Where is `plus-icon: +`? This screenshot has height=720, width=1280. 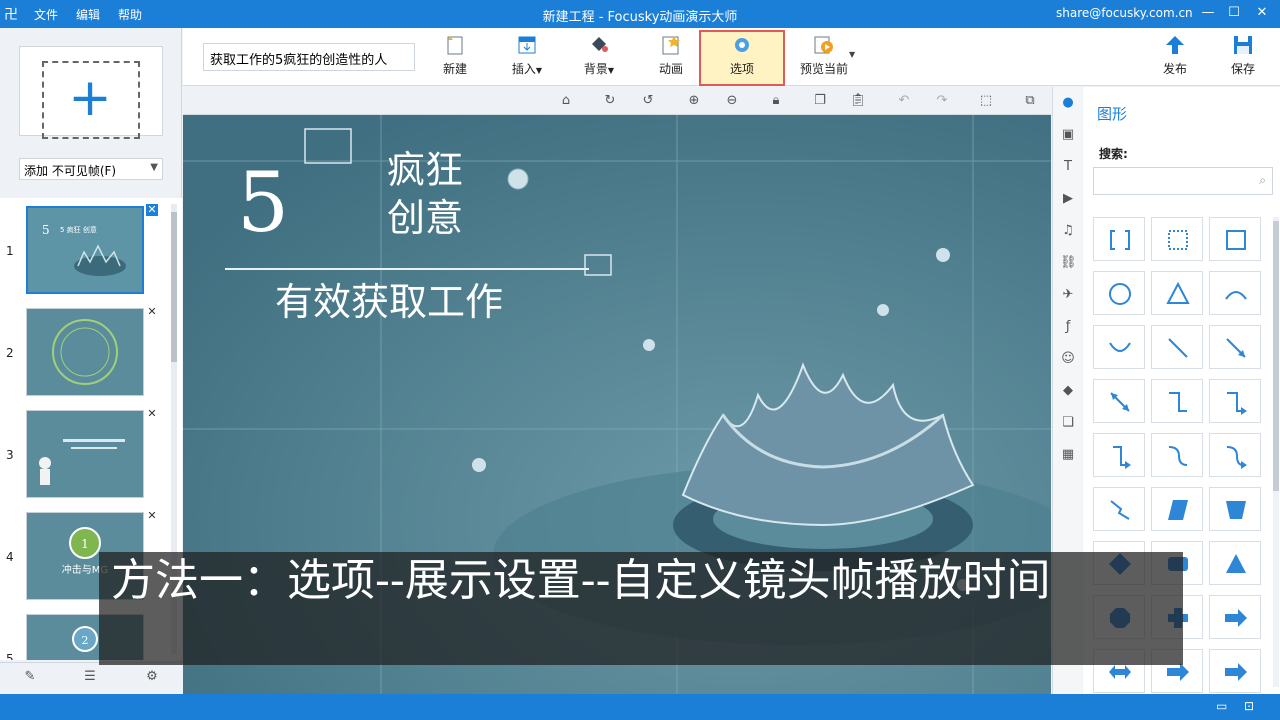 plus-icon: + is located at coordinates (90, 98).